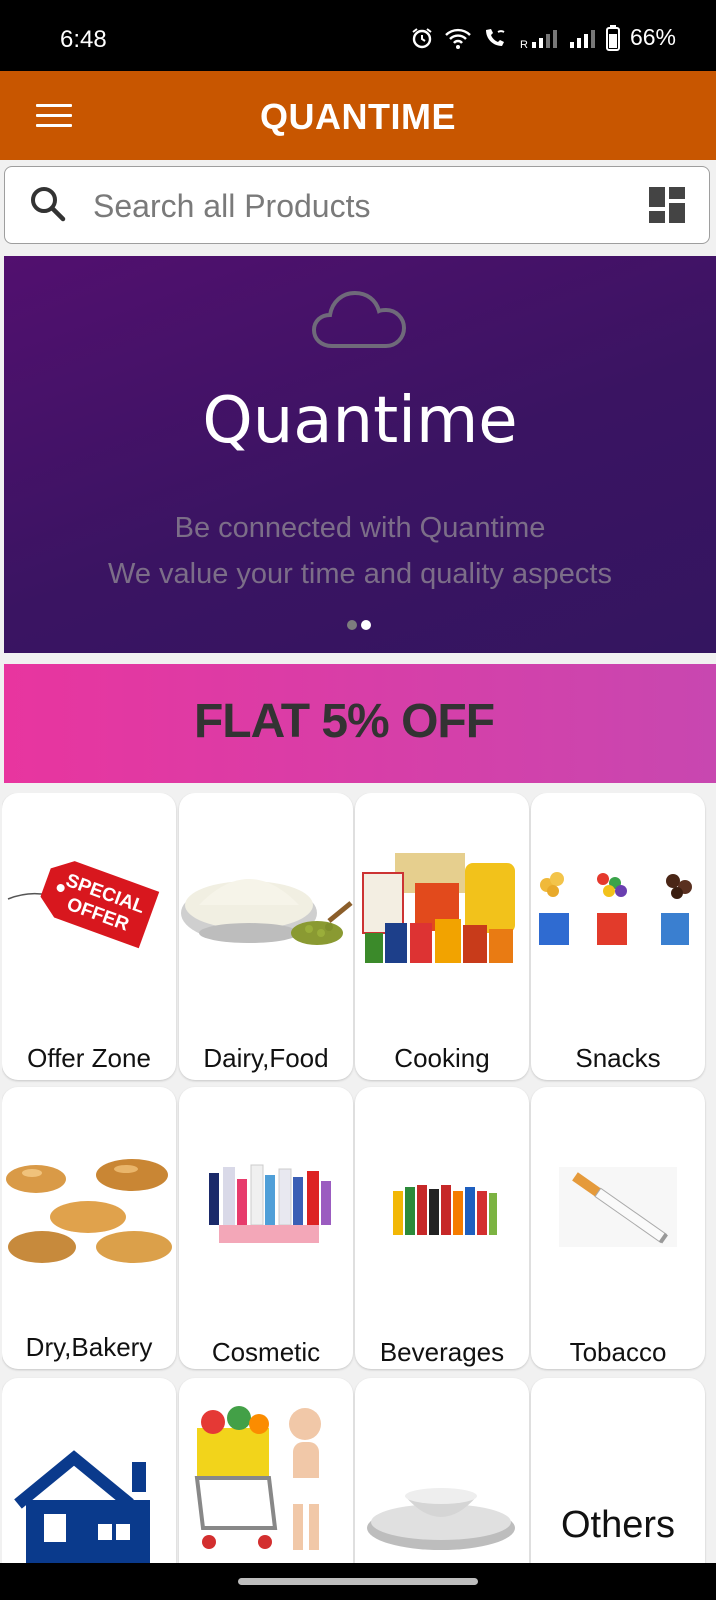  I want to click on category-label: Offer Zone, so click(89, 1058).